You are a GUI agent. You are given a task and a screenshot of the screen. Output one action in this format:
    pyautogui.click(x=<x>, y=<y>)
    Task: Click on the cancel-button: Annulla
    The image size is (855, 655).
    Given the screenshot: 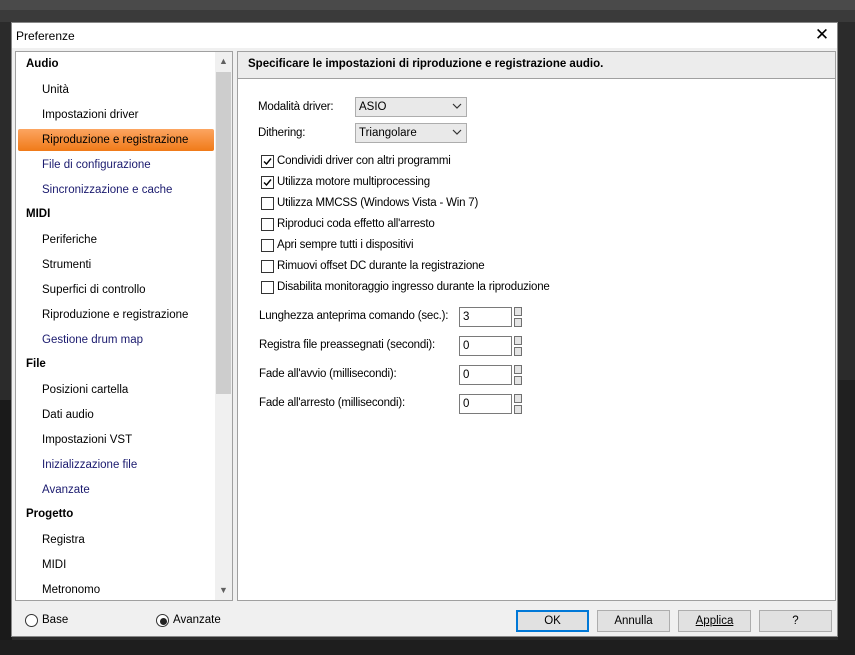 What is the action you would take?
    pyautogui.click(x=633, y=621)
    